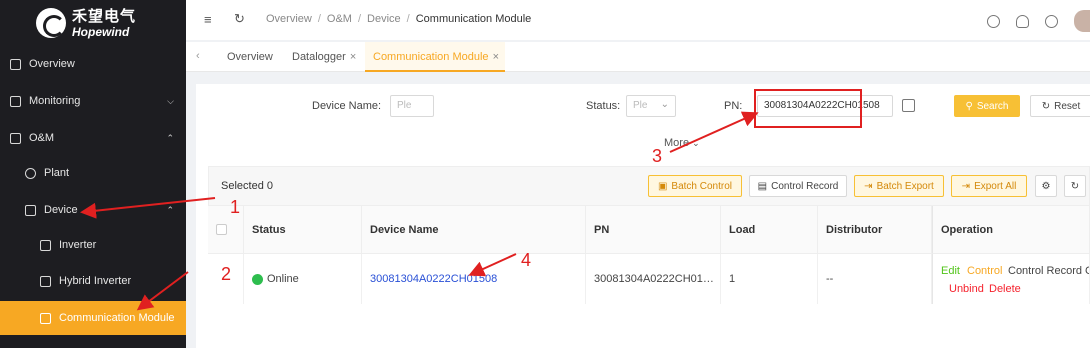  I want to click on tab-label: Datalogger, so click(319, 57).